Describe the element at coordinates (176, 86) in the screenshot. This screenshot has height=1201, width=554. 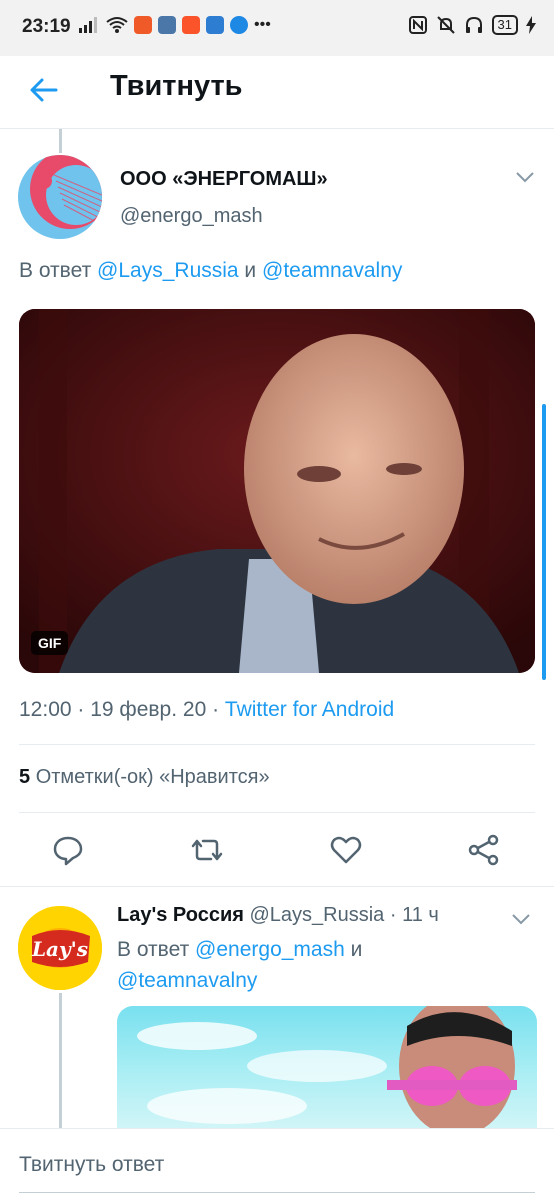
I see `page-title: Твитнуть` at that location.